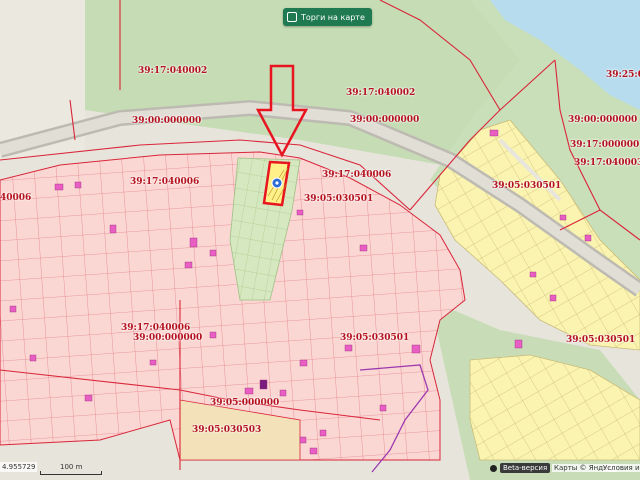  I want to click on torgi-map-button: Торги на карте, so click(327, 17).